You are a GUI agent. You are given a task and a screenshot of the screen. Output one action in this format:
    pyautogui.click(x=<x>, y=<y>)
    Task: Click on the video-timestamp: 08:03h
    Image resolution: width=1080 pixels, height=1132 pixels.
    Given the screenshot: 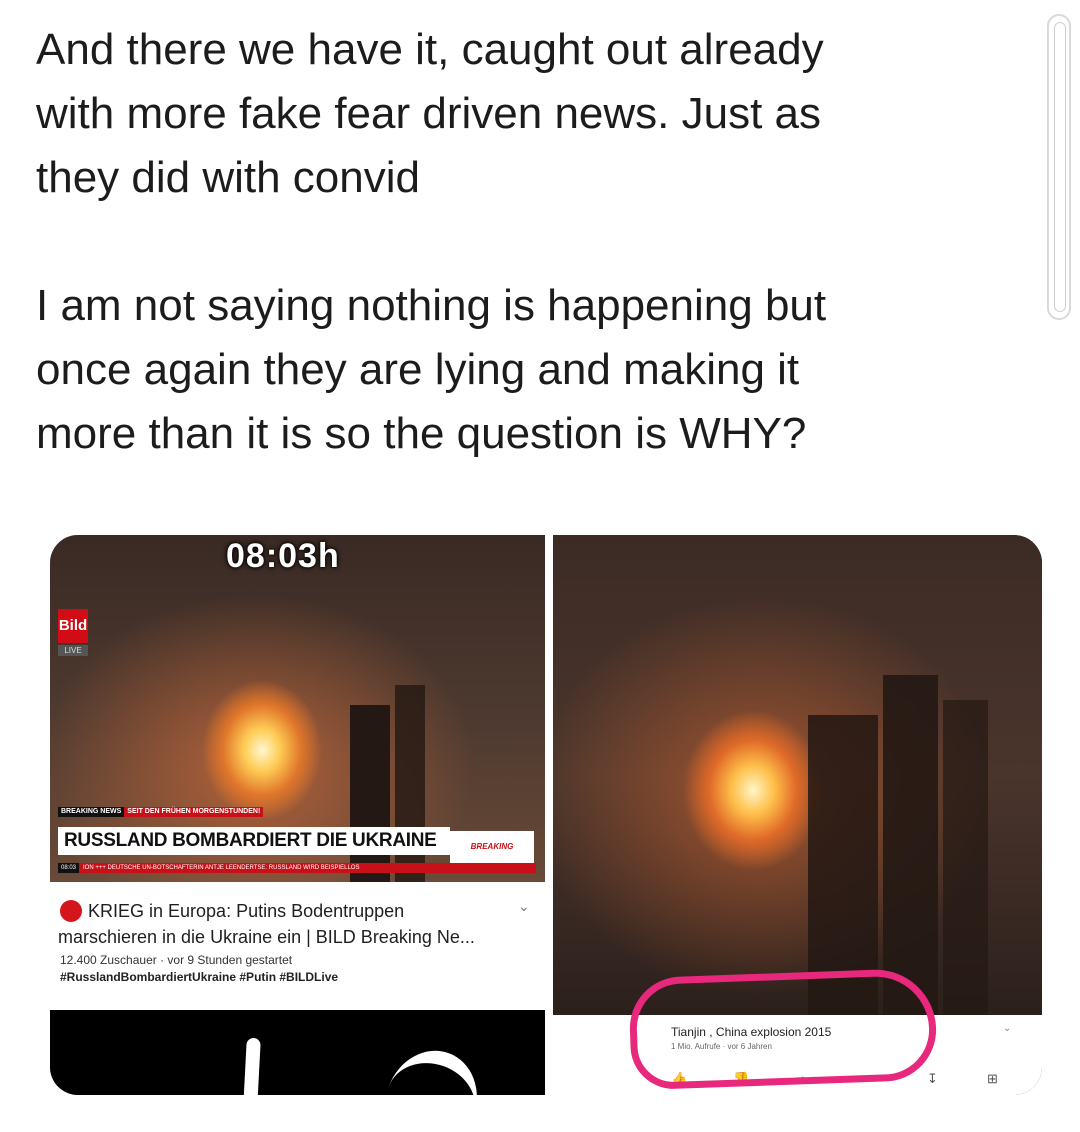 What is the action you would take?
    pyautogui.click(x=283, y=556)
    